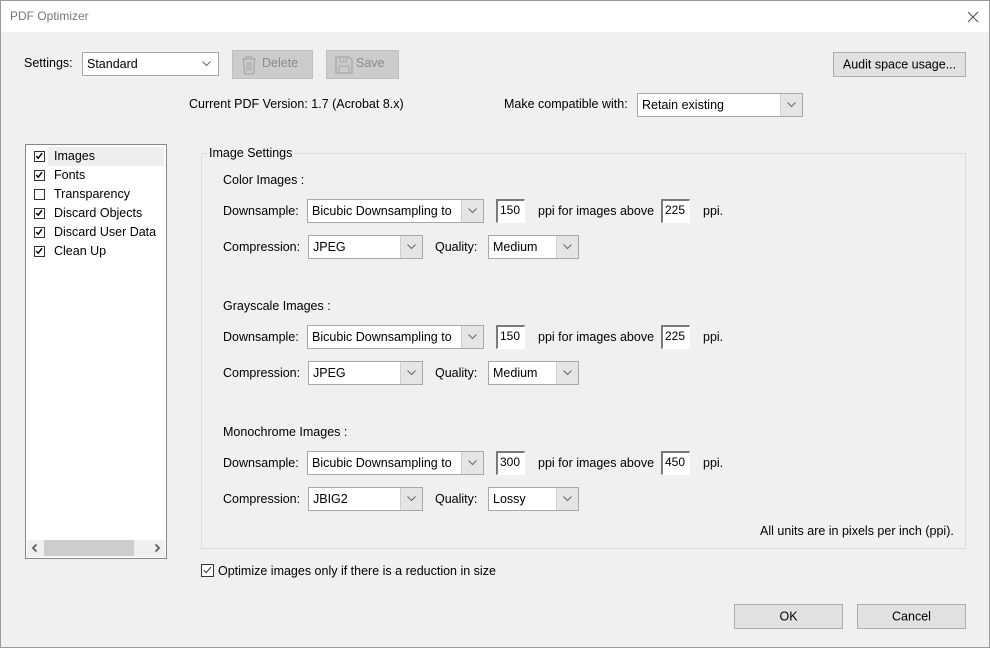 The image size is (990, 648). What do you see at coordinates (249, 65) in the screenshot?
I see `trash-icon` at bounding box center [249, 65].